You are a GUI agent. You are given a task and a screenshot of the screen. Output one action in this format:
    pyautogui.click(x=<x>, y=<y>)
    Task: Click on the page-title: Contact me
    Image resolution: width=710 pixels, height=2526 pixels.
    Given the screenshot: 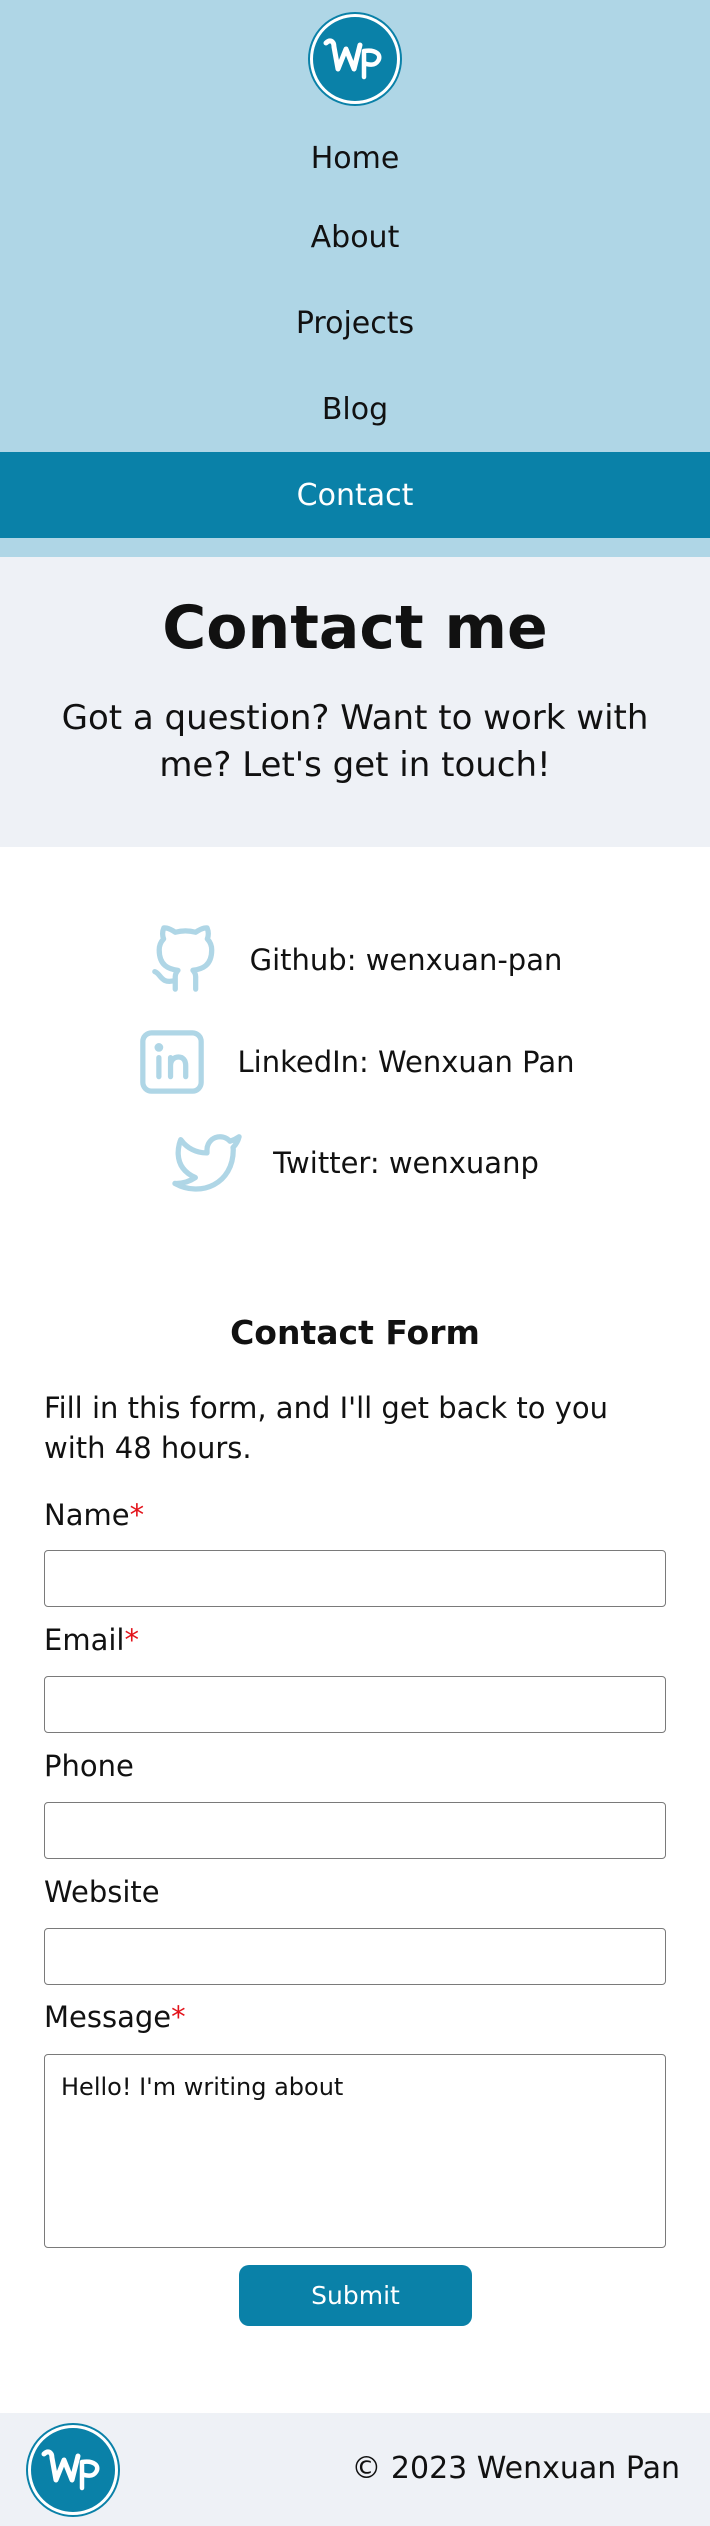 What is the action you would take?
    pyautogui.click(x=355, y=628)
    